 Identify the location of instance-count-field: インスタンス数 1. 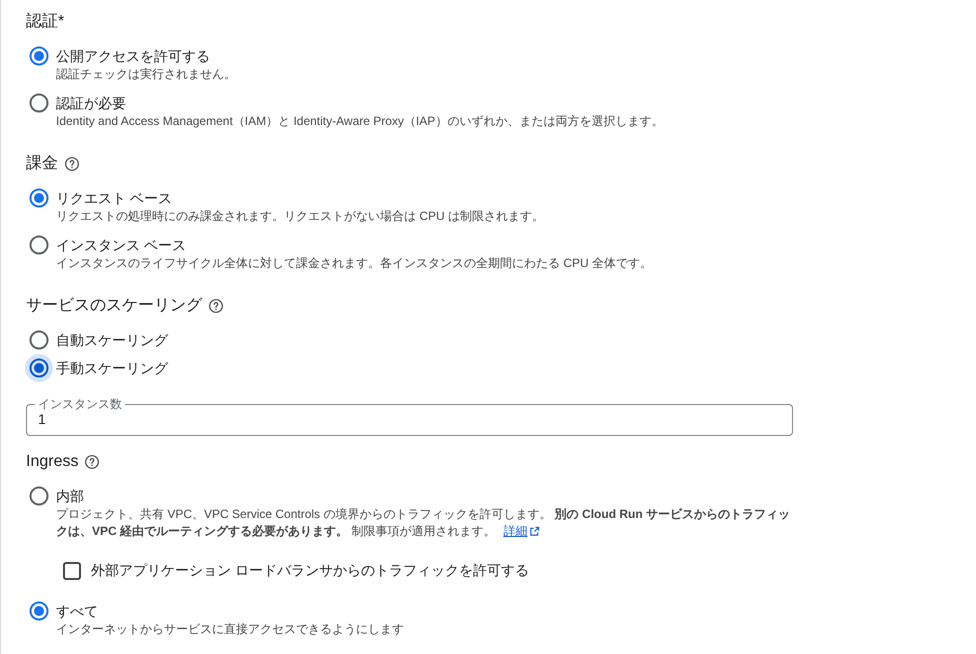
(409, 416).